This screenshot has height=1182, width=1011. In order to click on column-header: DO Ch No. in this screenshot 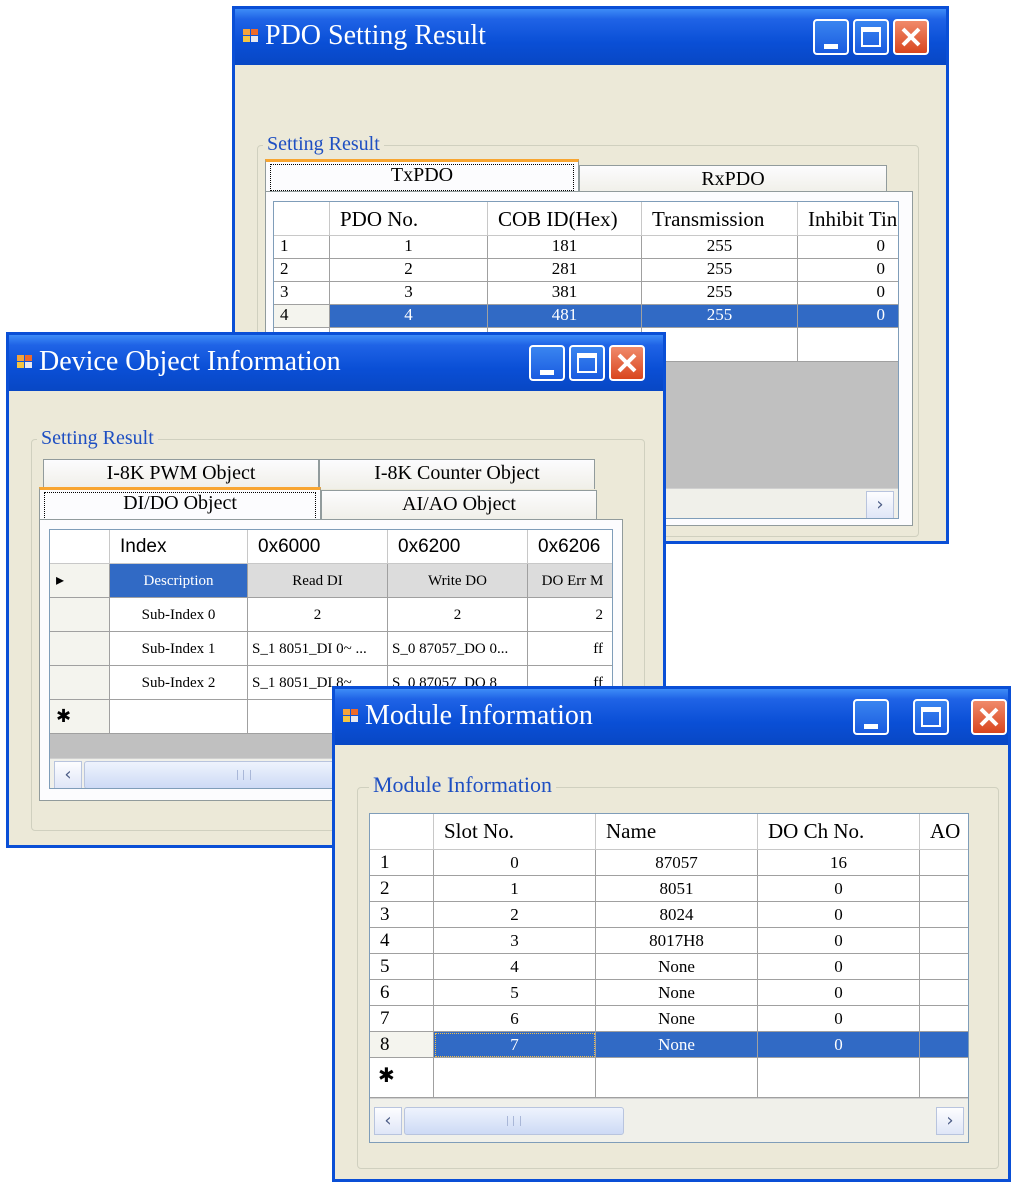, I will do `click(839, 832)`.